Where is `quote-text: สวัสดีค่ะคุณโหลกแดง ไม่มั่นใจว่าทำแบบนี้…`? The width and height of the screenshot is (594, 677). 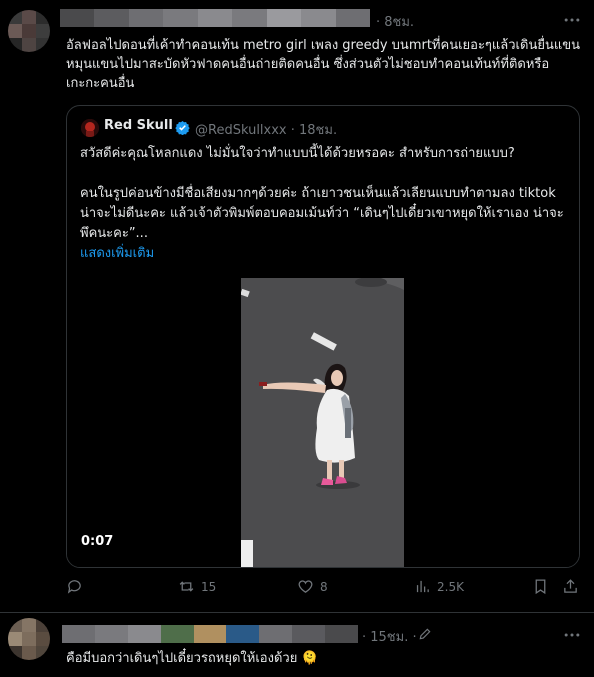 quote-text: สวัสดีค่ะคุณโหลกแดง ไม่มั่นใจว่าทำแบบนี้… is located at coordinates (322, 193).